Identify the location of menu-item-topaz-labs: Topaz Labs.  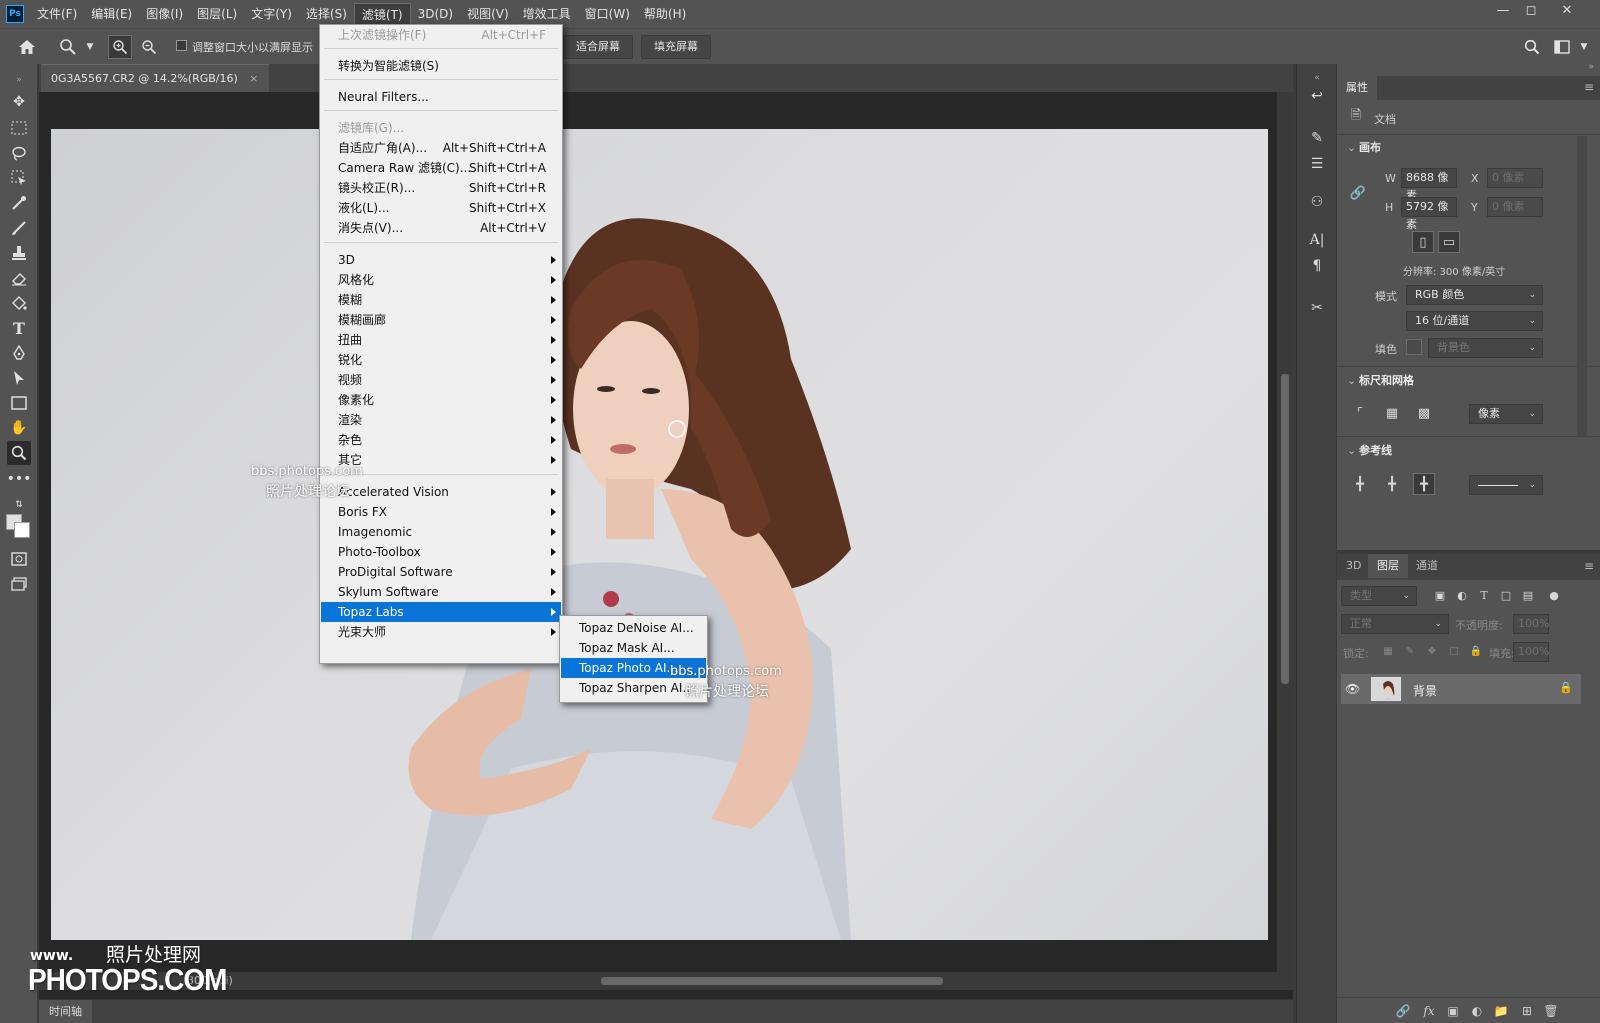
(441, 612).